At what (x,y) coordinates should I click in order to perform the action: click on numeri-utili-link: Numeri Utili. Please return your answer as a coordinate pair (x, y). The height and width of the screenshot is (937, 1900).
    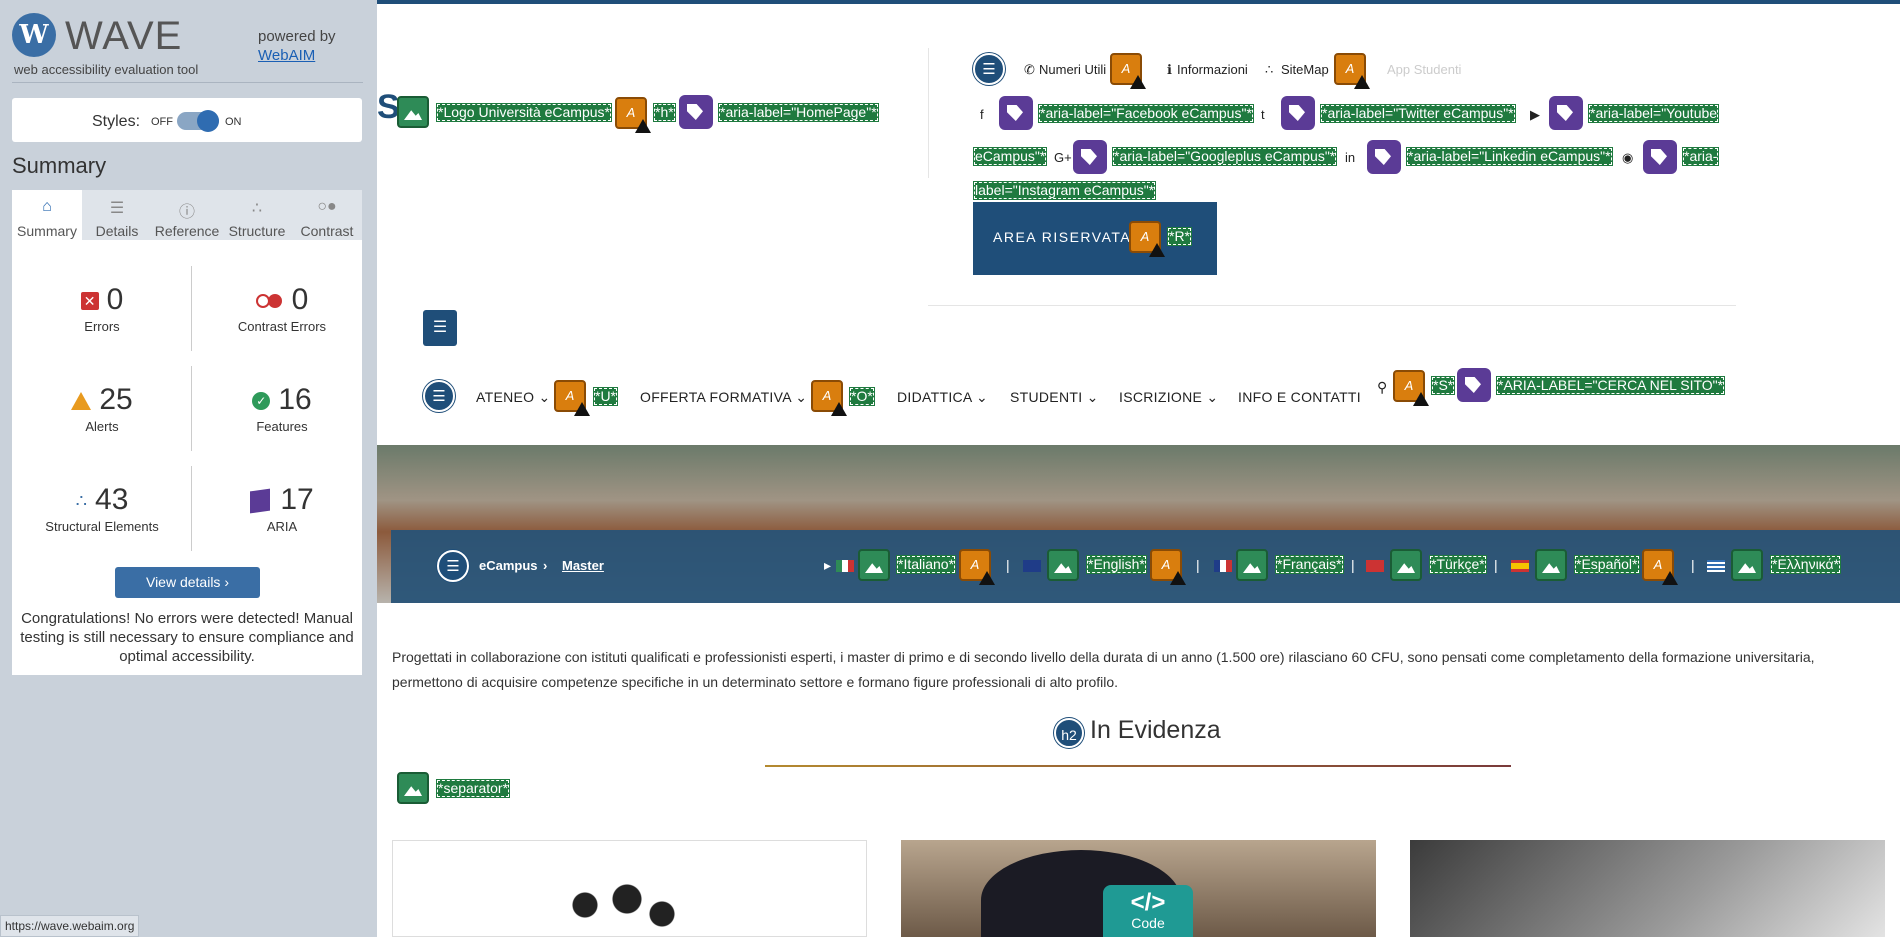
    Looking at the image, I should click on (1072, 69).